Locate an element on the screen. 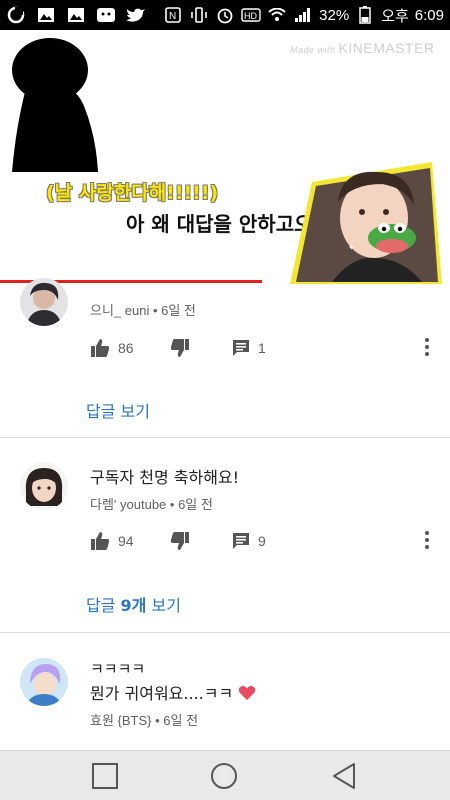 The image size is (450, 800). view-replies-link: 답글 9개 보기 is located at coordinates (133, 604).